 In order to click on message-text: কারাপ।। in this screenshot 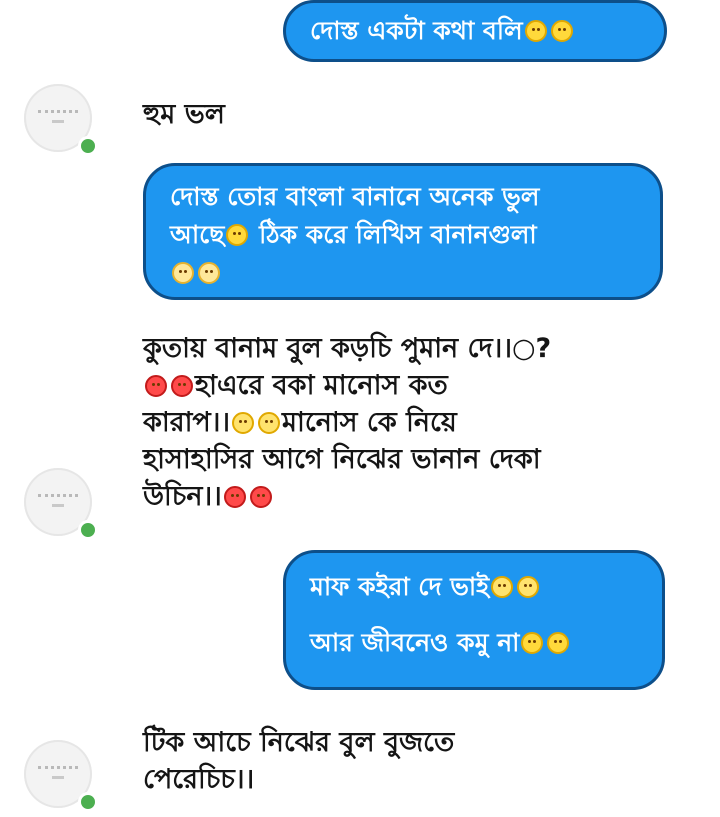, I will do `click(187, 422)`.